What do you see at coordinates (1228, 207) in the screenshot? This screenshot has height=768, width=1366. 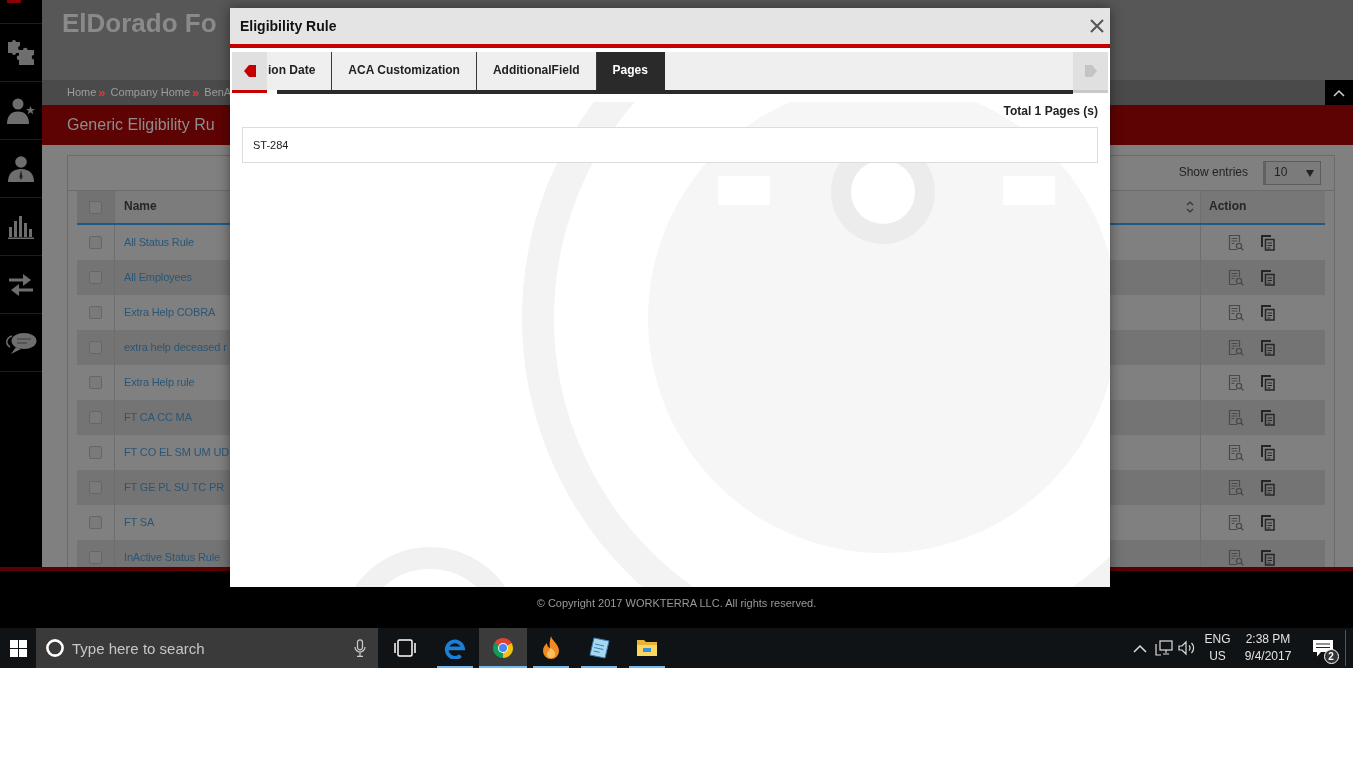 I see `column-header: Action` at bounding box center [1228, 207].